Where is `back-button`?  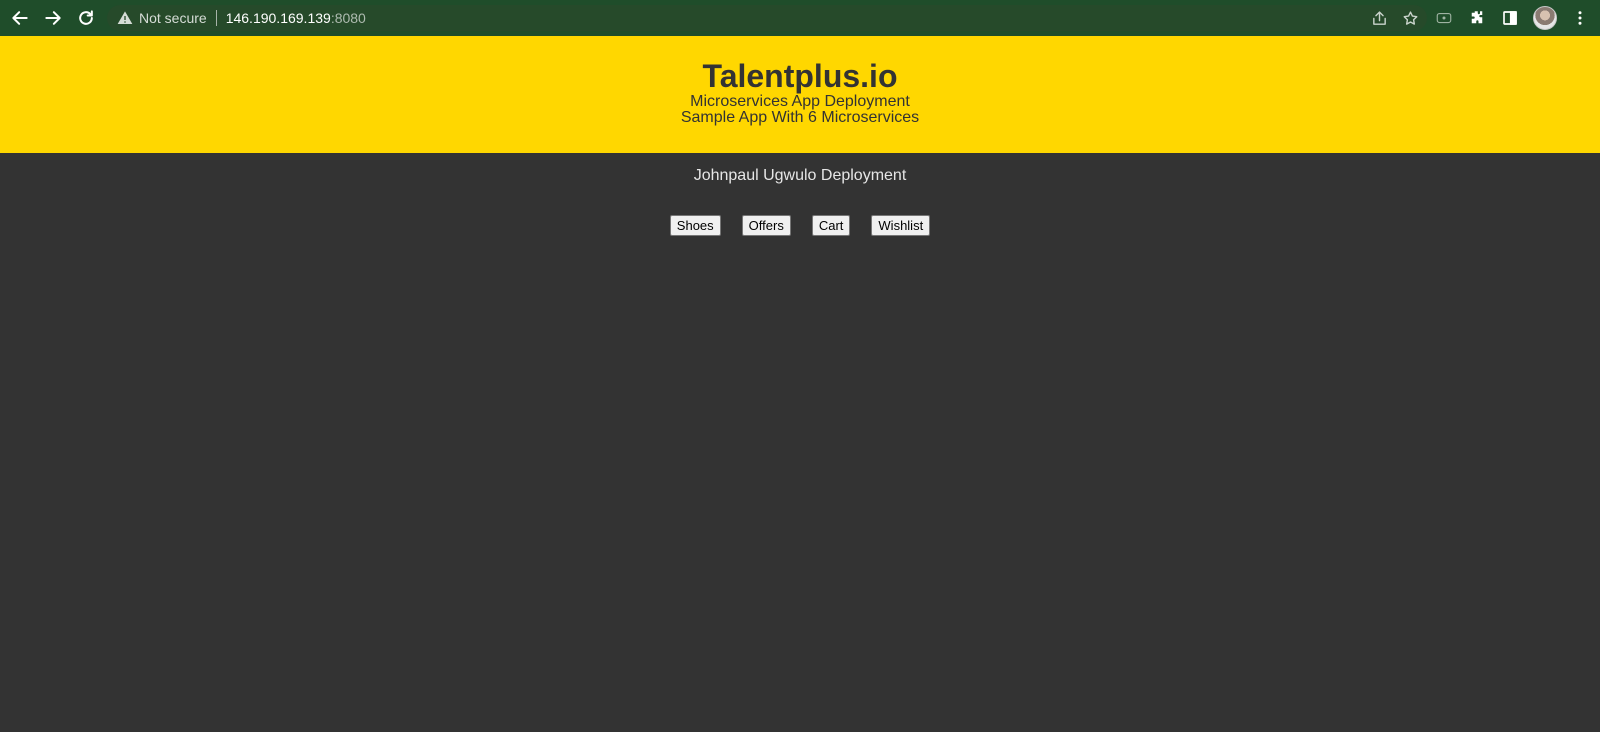 back-button is located at coordinates (20, 18).